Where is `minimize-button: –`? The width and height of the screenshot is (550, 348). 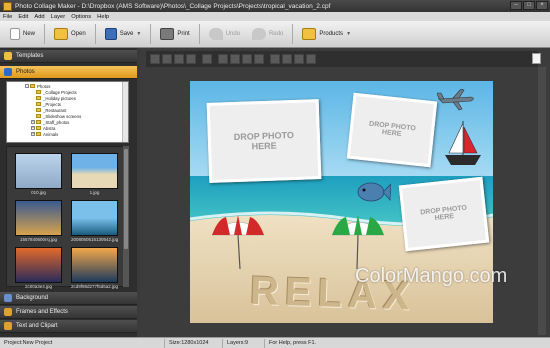 minimize-button: – is located at coordinates (516, 5).